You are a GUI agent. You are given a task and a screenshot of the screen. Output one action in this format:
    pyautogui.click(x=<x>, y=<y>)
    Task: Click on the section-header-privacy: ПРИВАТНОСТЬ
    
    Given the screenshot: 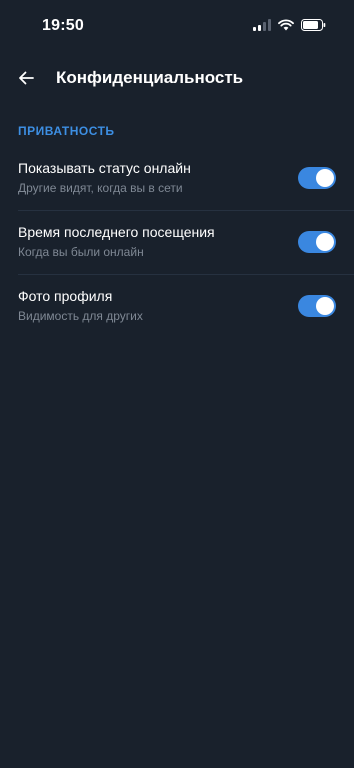 What is the action you would take?
    pyautogui.click(x=66, y=131)
    